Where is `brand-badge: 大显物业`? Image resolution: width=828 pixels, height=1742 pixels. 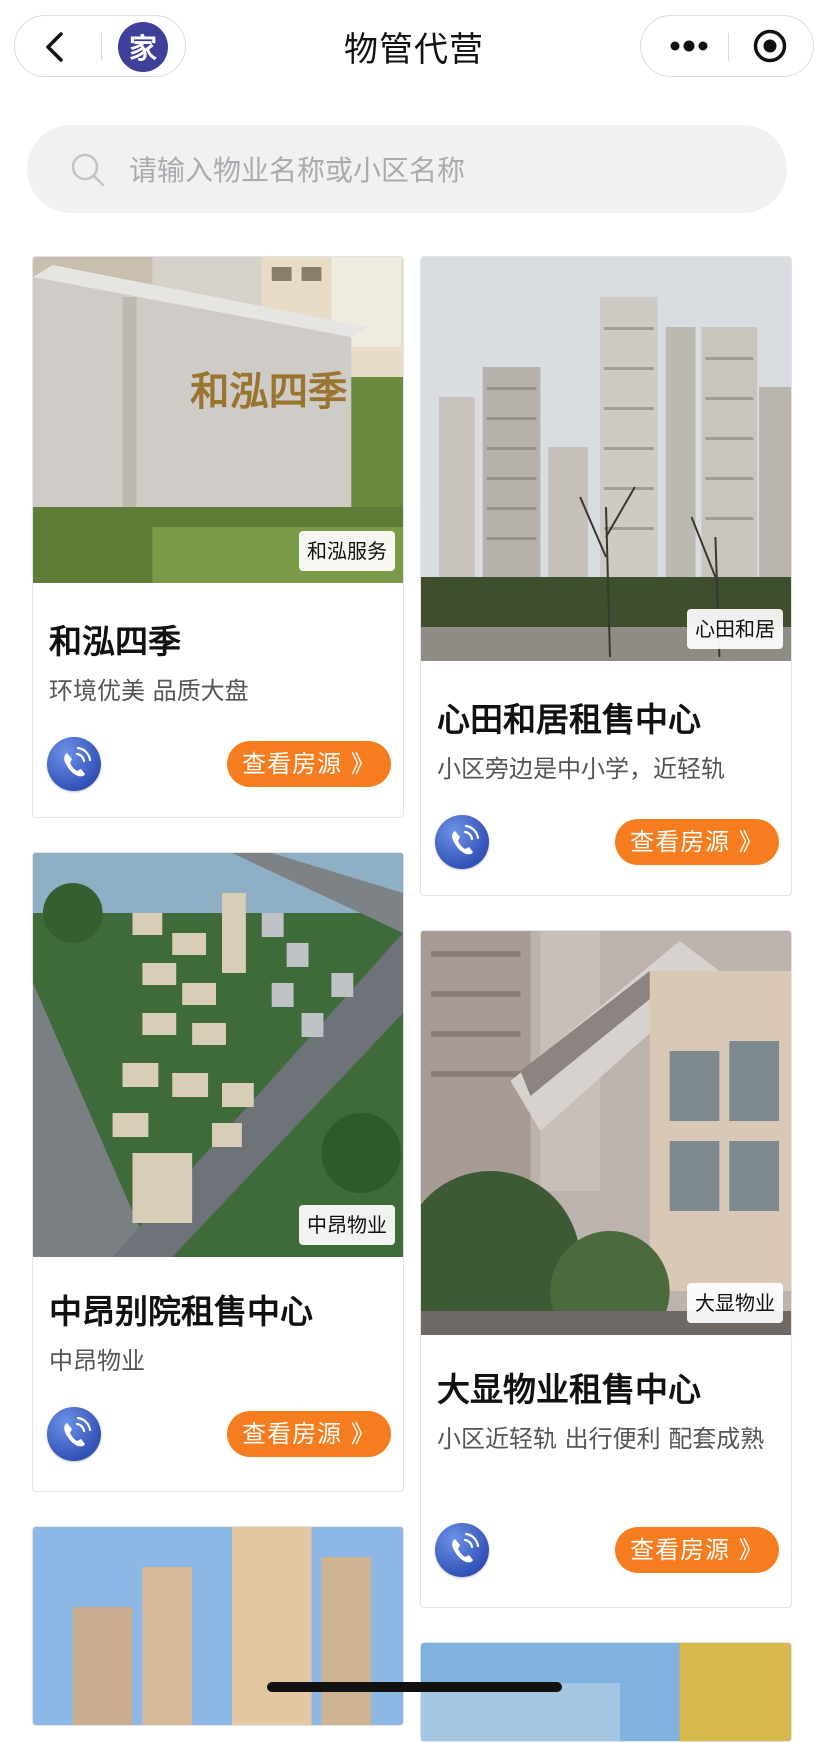
brand-badge: 大显物业 is located at coordinates (735, 1303).